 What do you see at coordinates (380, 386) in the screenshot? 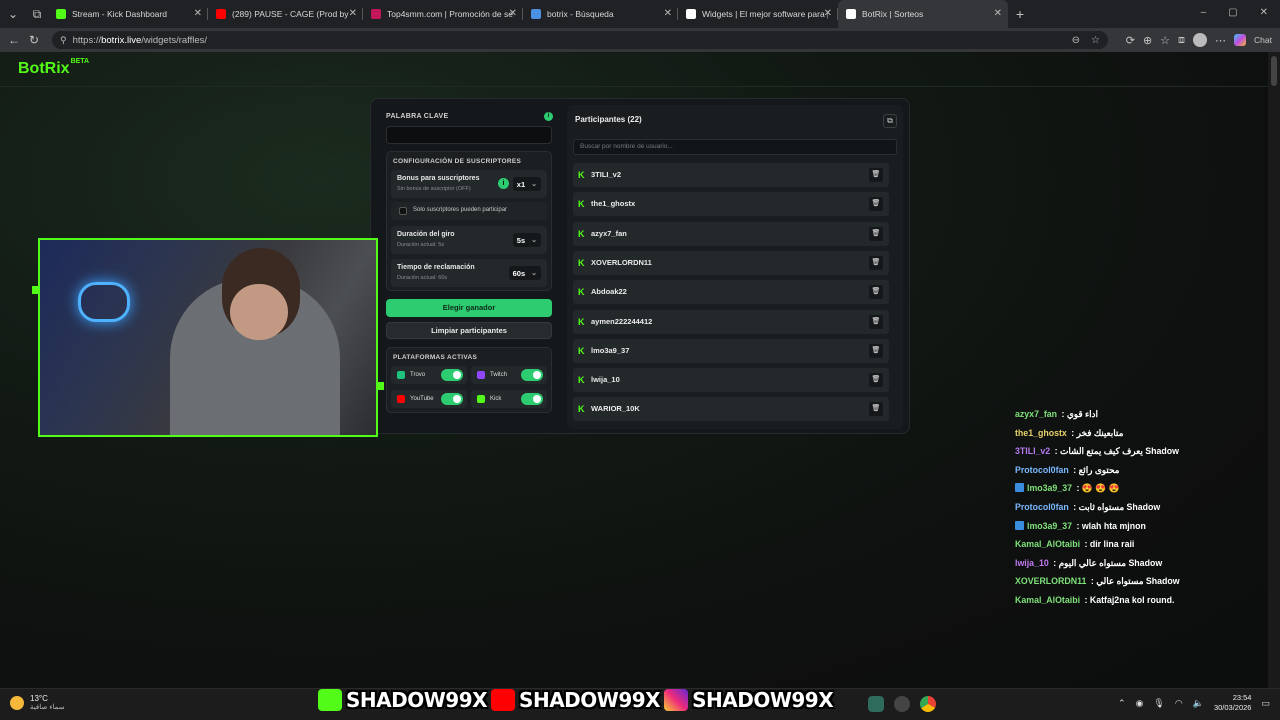
I see `panel-resize-handle` at bounding box center [380, 386].